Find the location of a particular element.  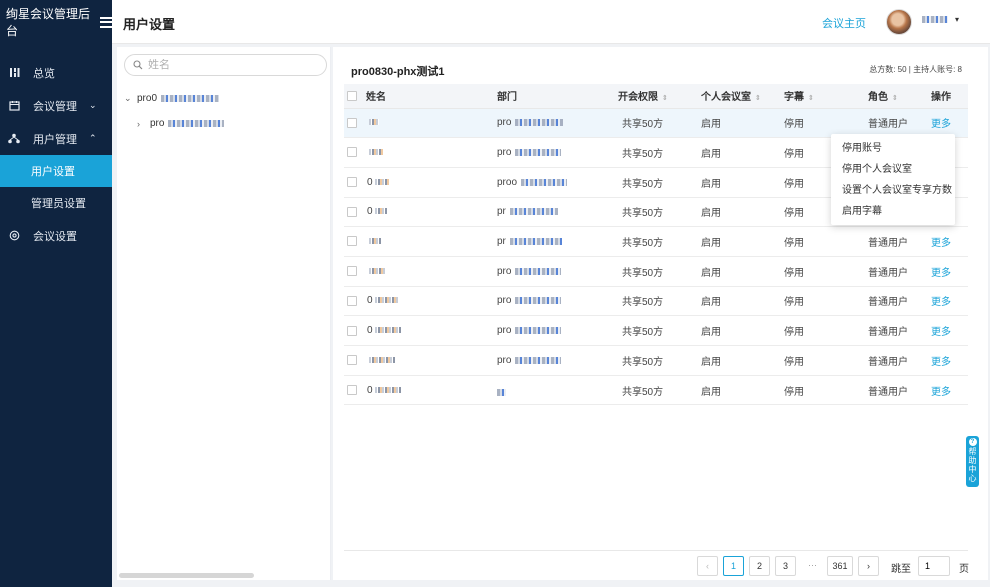

caret-down-icon: ▾ is located at coordinates (957, 19).